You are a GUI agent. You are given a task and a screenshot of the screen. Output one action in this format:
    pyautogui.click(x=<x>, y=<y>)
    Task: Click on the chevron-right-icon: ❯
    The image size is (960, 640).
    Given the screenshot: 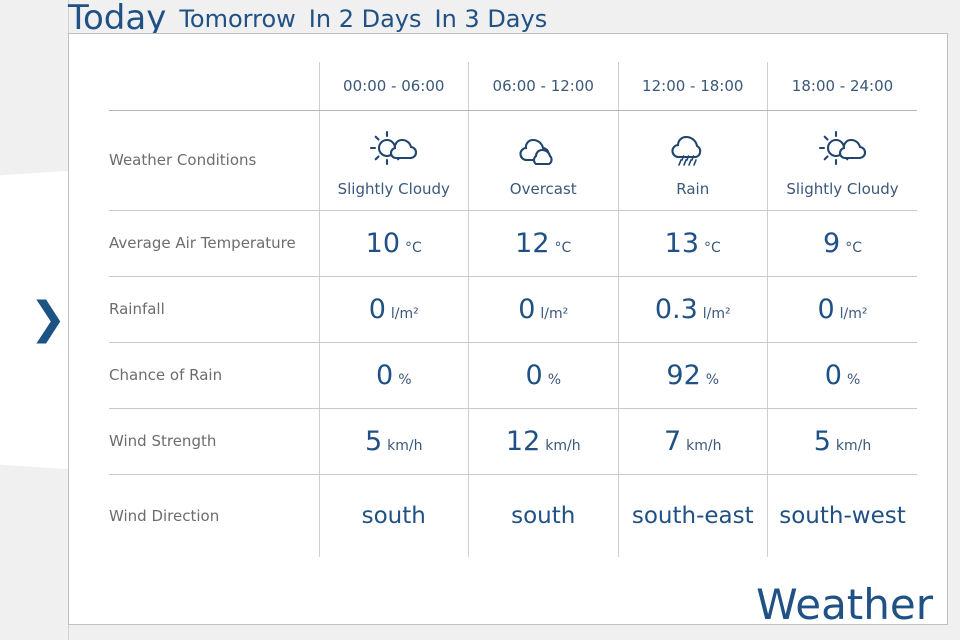 What is the action you would take?
    pyautogui.click(x=48, y=319)
    